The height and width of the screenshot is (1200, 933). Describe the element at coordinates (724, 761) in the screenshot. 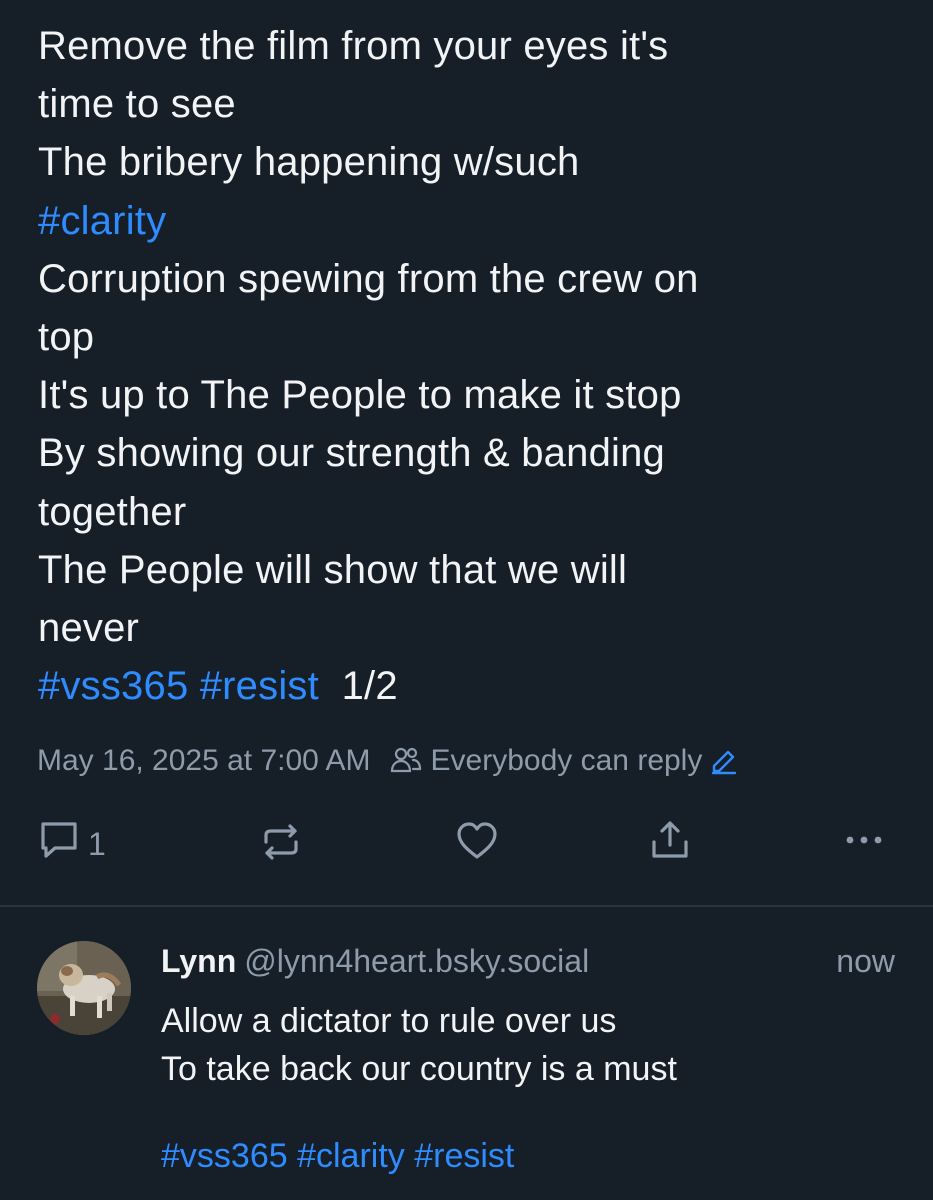

I see `edit-icon` at that location.